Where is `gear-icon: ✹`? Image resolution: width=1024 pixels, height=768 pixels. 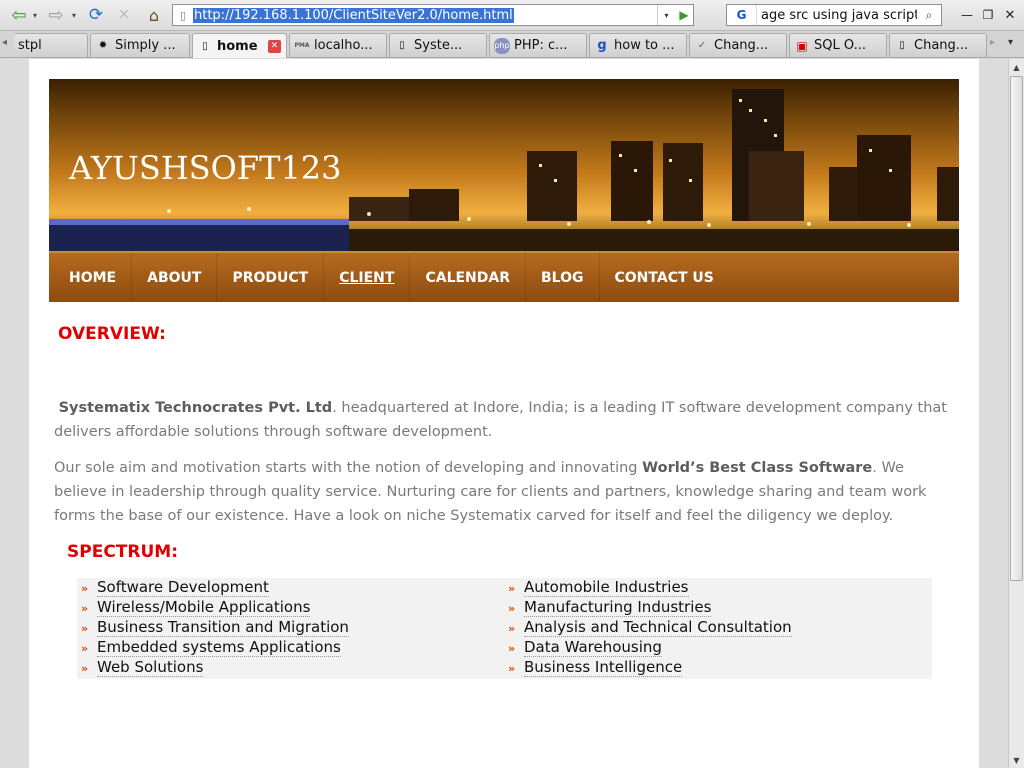 gear-icon: ✹ is located at coordinates (103, 45).